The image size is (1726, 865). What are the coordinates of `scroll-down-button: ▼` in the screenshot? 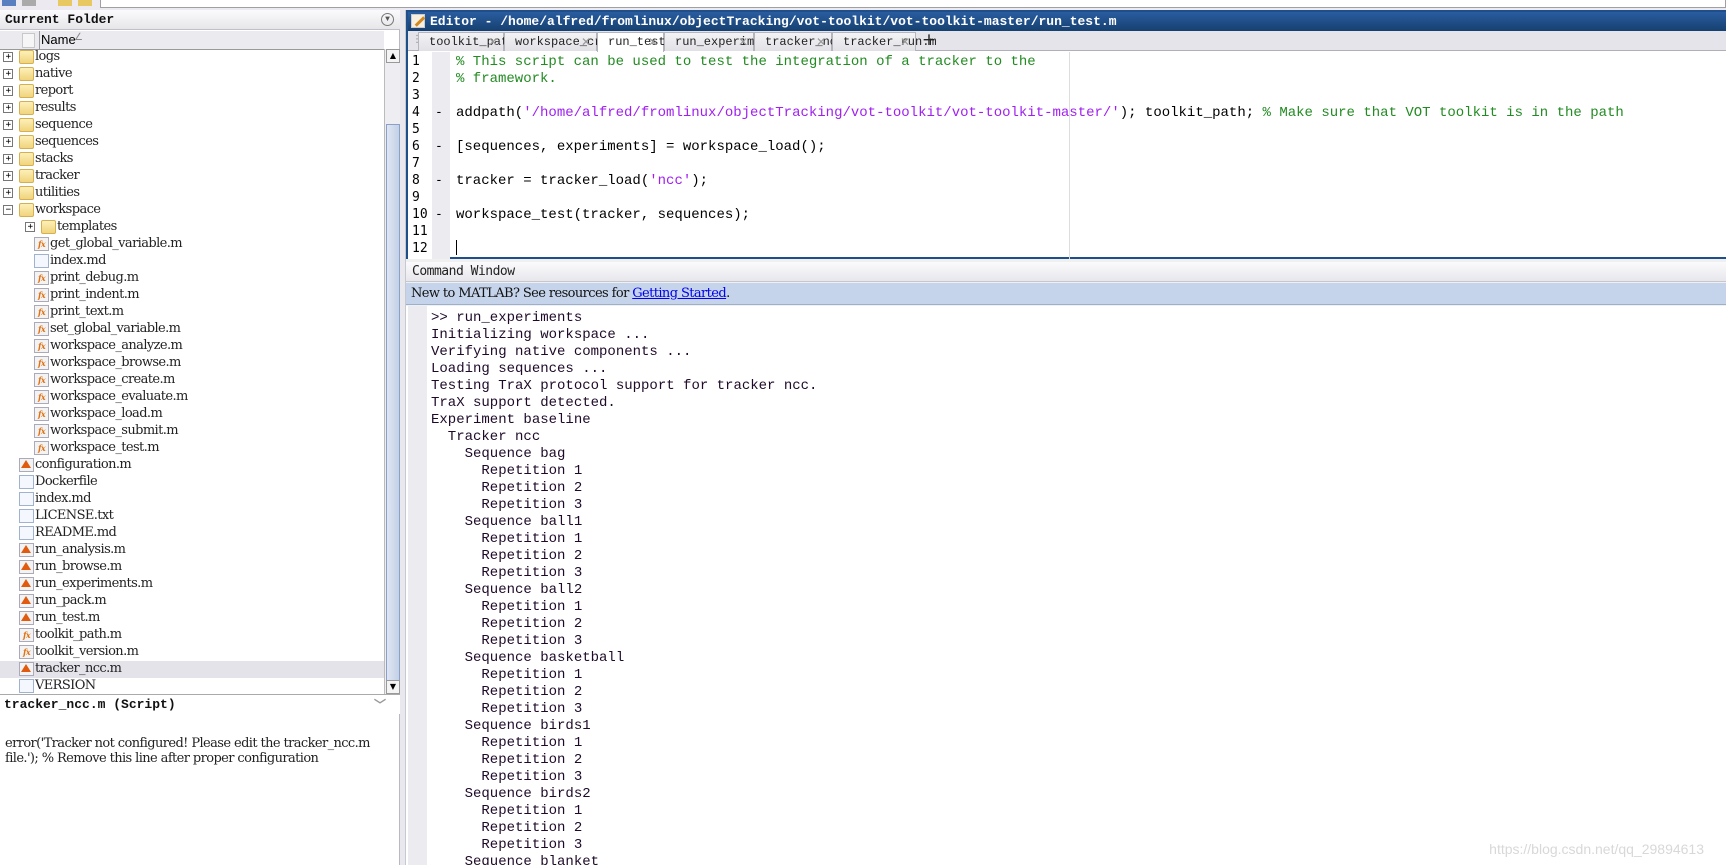 It's located at (393, 687).